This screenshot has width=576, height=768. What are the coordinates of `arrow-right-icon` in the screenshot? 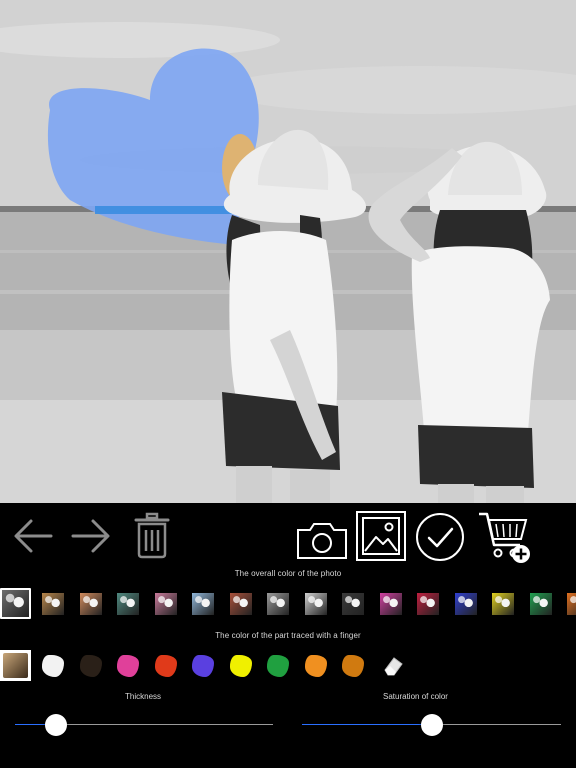 It's located at (90, 536).